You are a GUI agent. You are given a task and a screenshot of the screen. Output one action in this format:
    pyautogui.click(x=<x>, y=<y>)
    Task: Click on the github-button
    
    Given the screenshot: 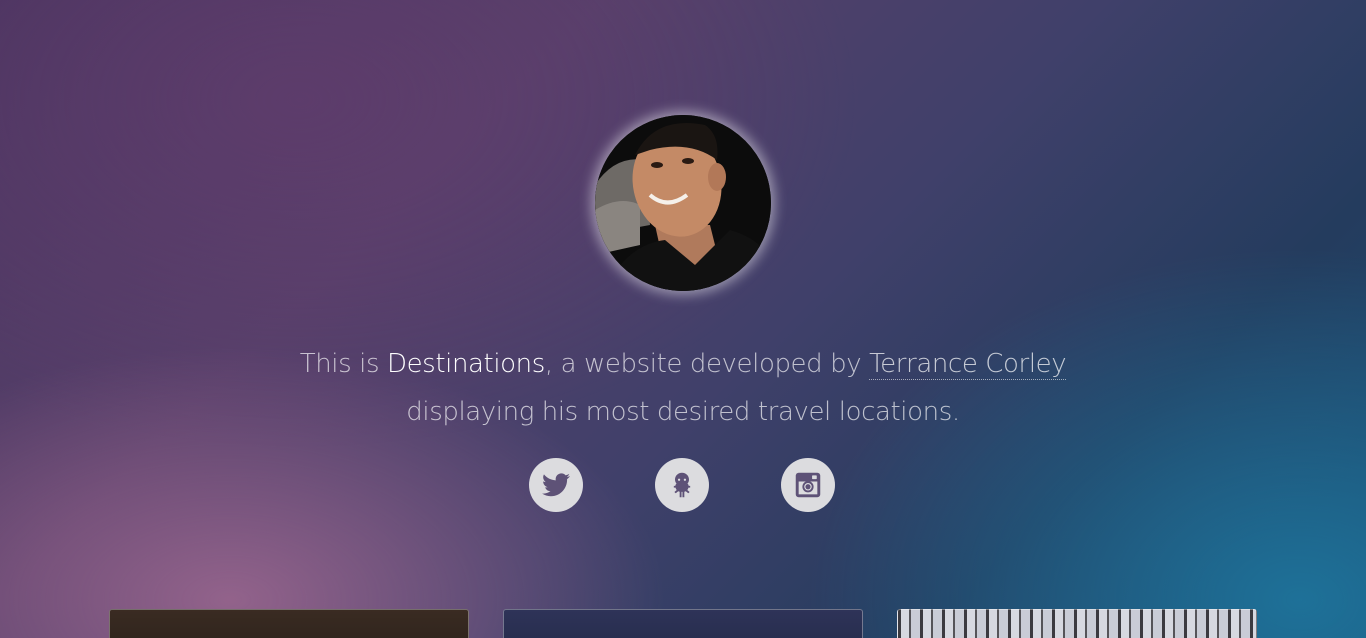 What is the action you would take?
    pyautogui.click(x=682, y=485)
    